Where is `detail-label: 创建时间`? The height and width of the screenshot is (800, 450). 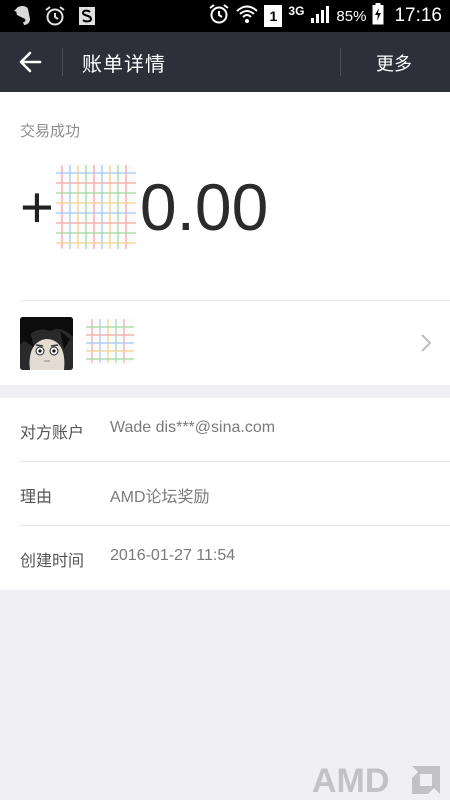
detail-label: 创建时间 is located at coordinates (52, 560).